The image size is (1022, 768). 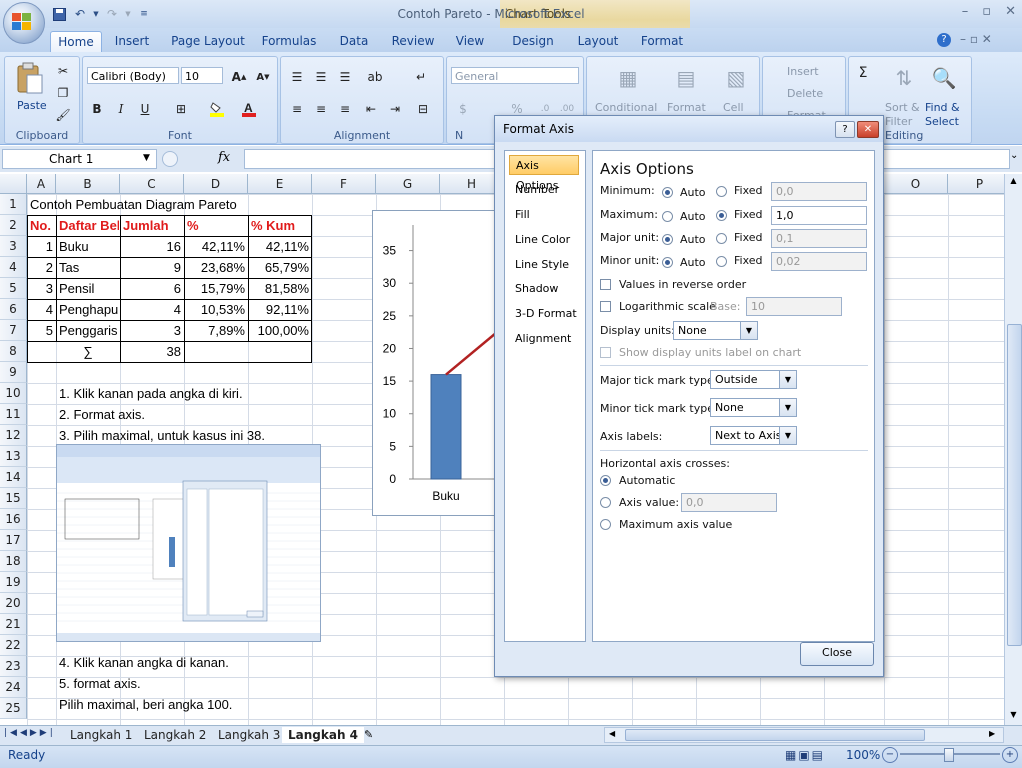 I want to click on log-scale-checkbox, so click(x=605, y=306).